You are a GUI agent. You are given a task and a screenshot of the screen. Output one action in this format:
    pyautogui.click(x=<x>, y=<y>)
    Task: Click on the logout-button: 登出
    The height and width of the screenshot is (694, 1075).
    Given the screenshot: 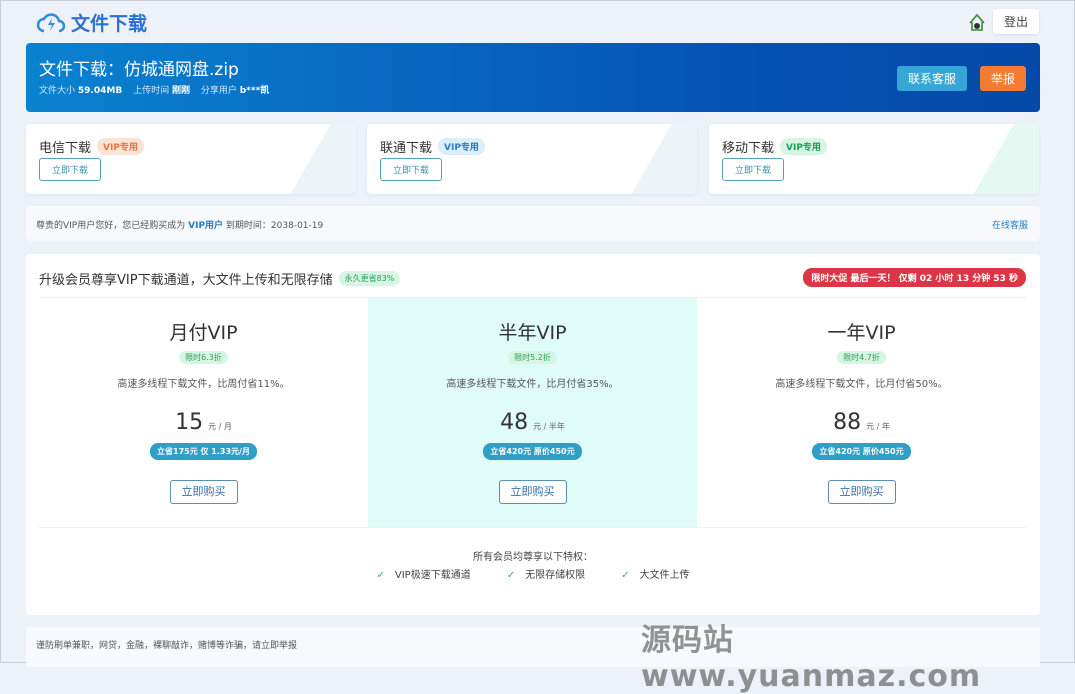 What is the action you would take?
    pyautogui.click(x=1016, y=21)
    